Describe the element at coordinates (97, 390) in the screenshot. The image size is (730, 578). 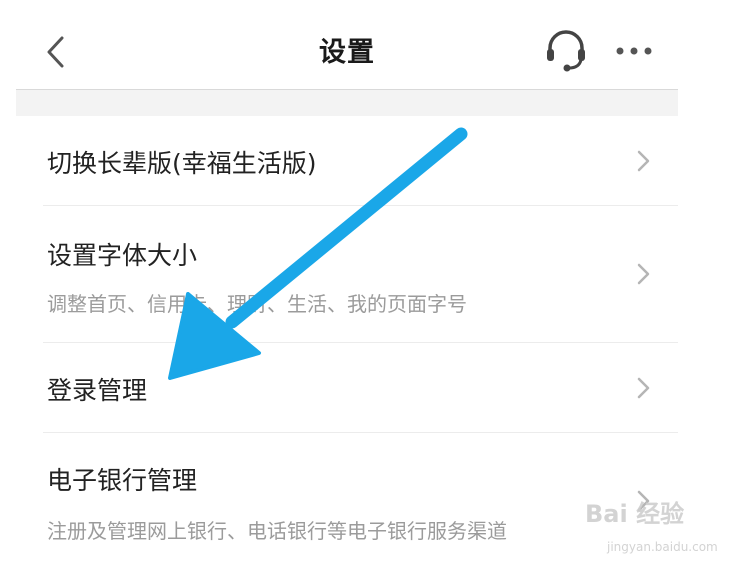
I see `settings-item-label: 登录管理` at that location.